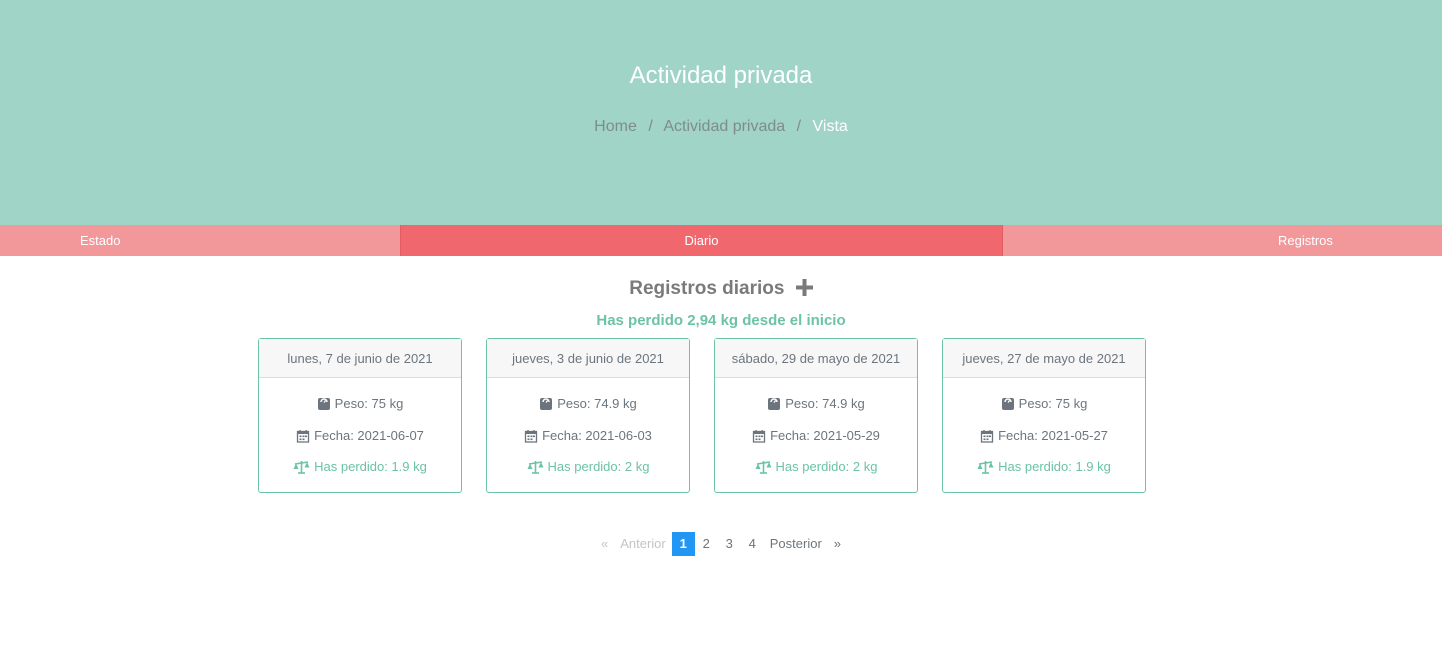 Image resolution: width=1442 pixels, height=669 pixels. Describe the element at coordinates (369, 435) in the screenshot. I see `card-fecha-text: Fecha: 2021-06-07` at that location.